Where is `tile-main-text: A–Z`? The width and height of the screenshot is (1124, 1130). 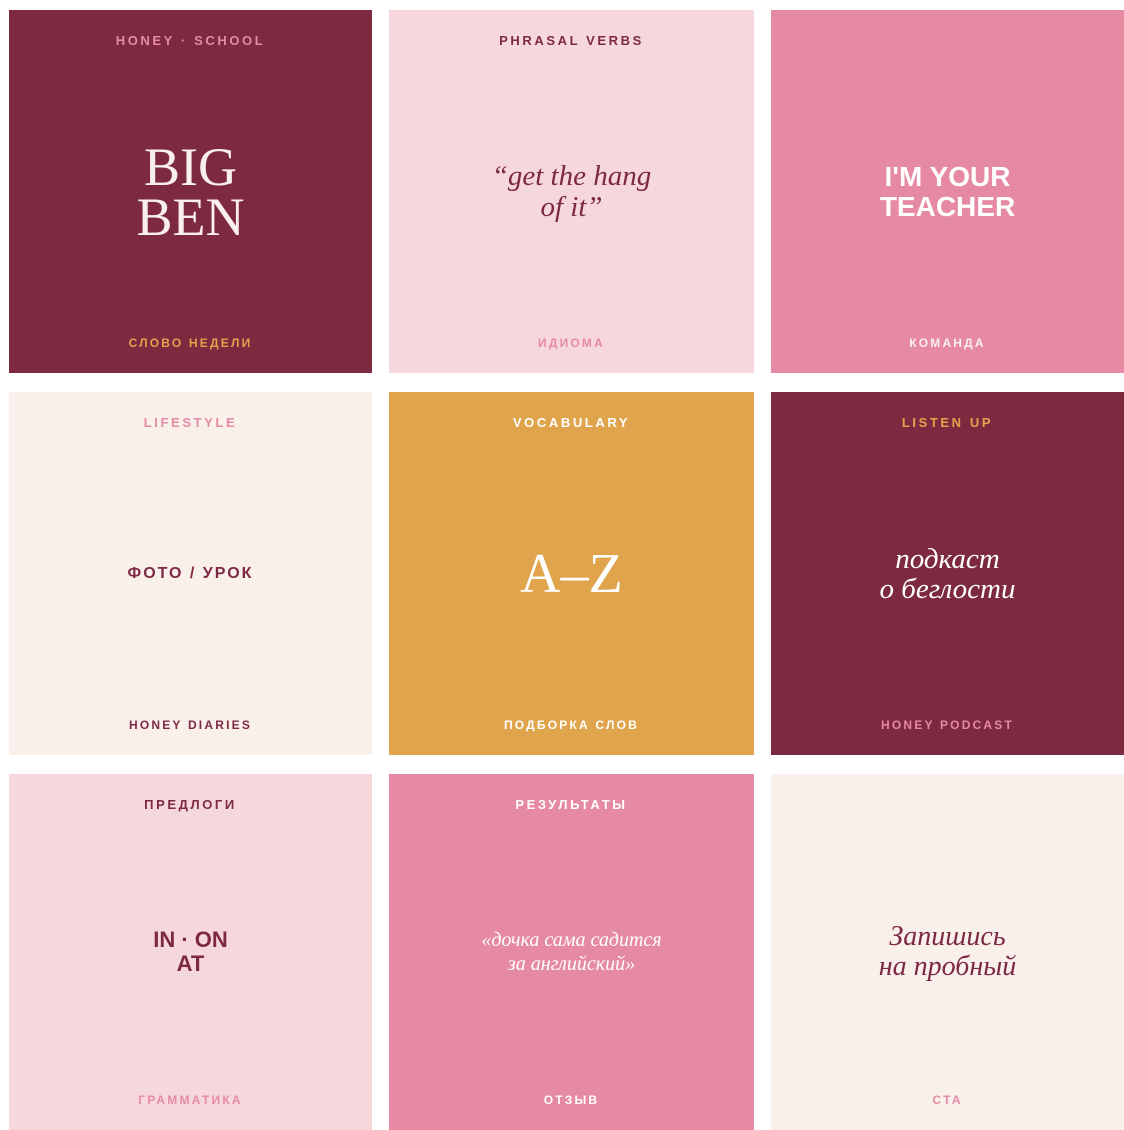
tile-main-text: A–Z is located at coordinates (571, 573).